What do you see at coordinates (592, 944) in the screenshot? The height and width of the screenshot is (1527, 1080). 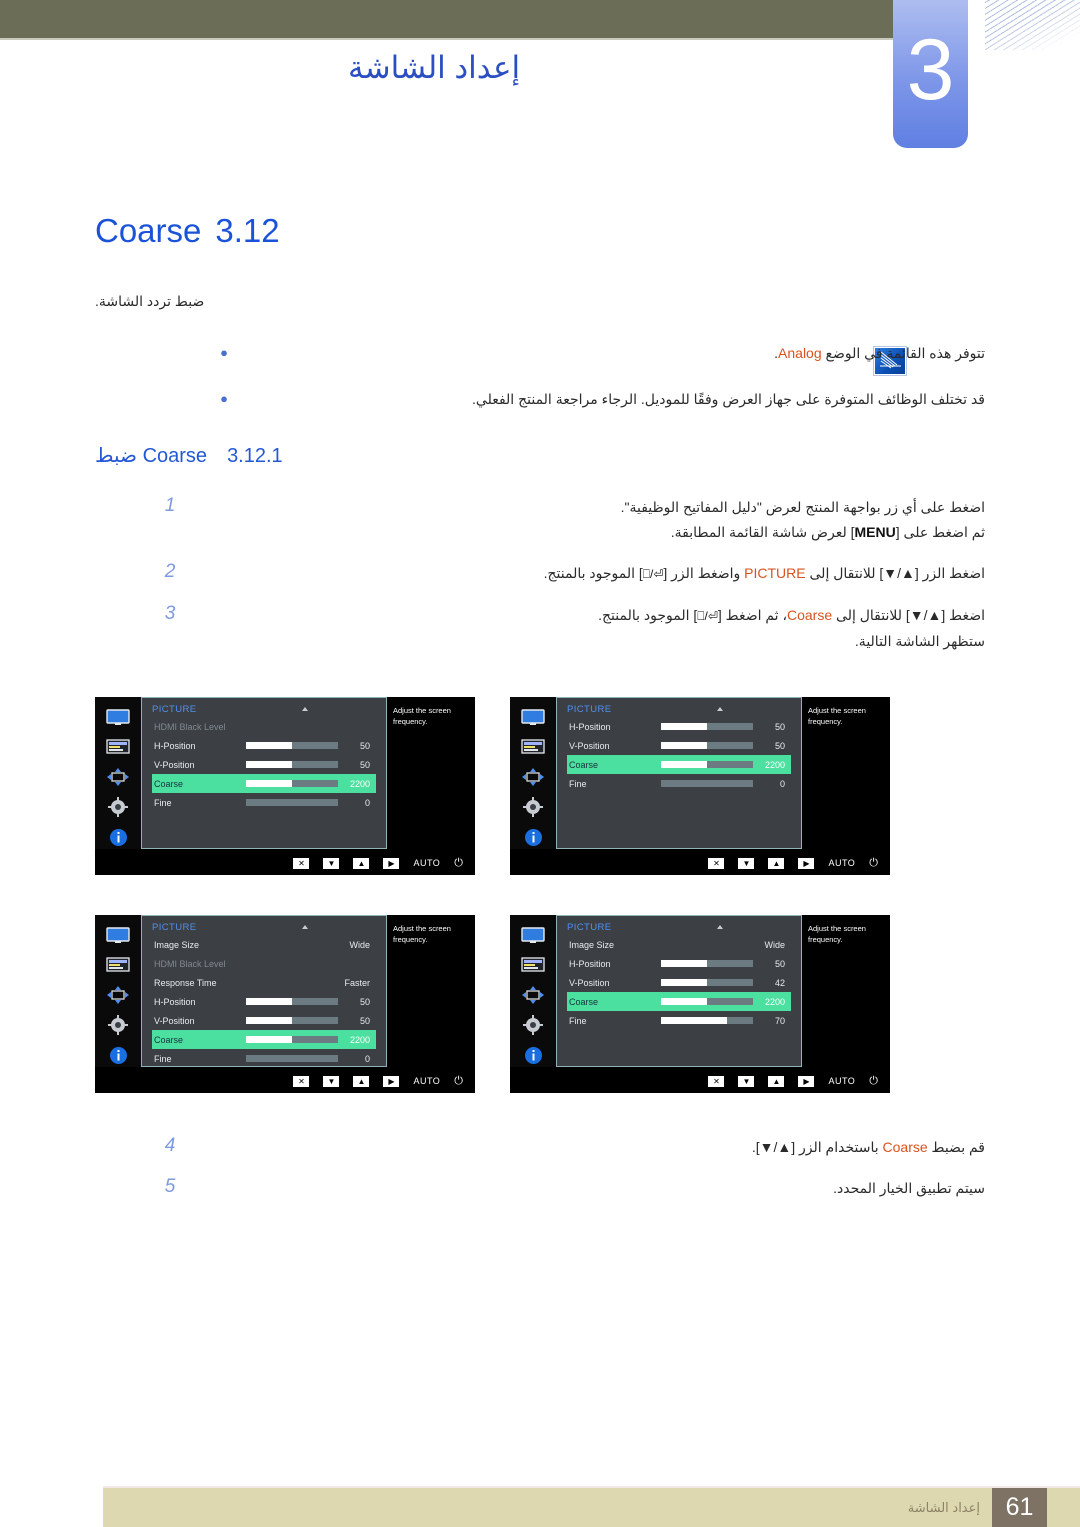 I see `osd-row-label: Image Size` at bounding box center [592, 944].